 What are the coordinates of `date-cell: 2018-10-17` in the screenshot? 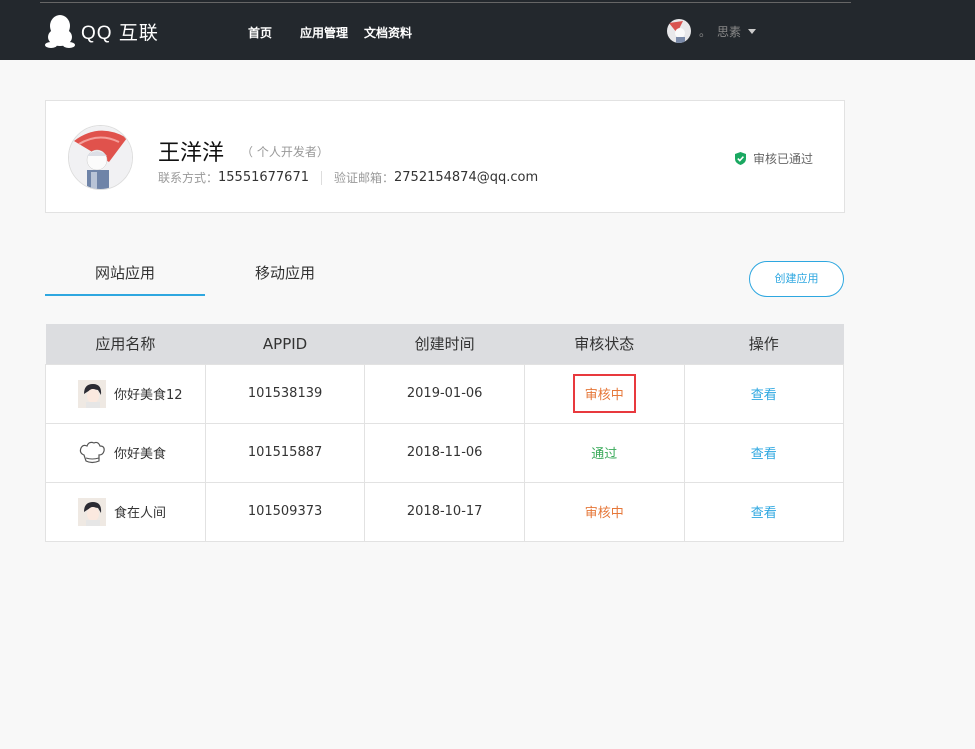 It's located at (444, 511).